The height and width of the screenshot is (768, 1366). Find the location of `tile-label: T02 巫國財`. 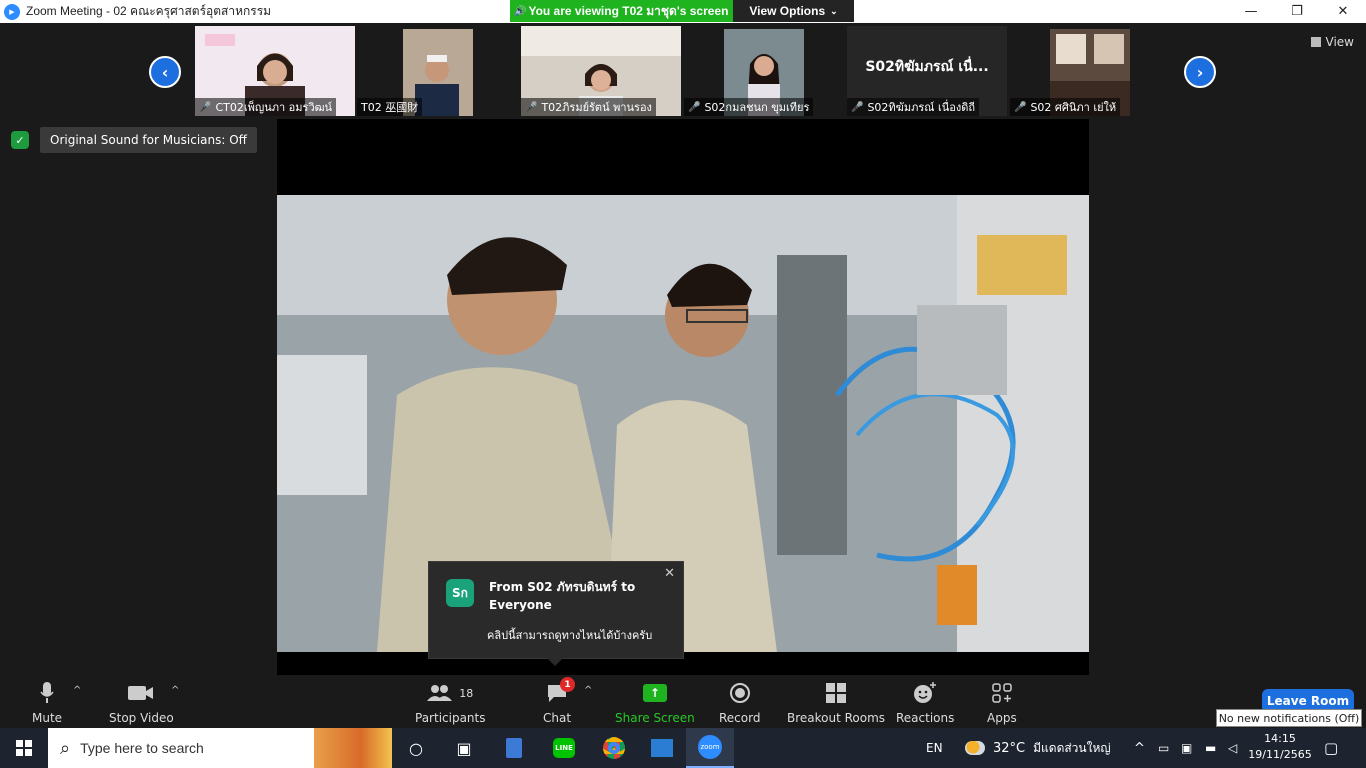

tile-label: T02 巫國財 is located at coordinates (390, 107).